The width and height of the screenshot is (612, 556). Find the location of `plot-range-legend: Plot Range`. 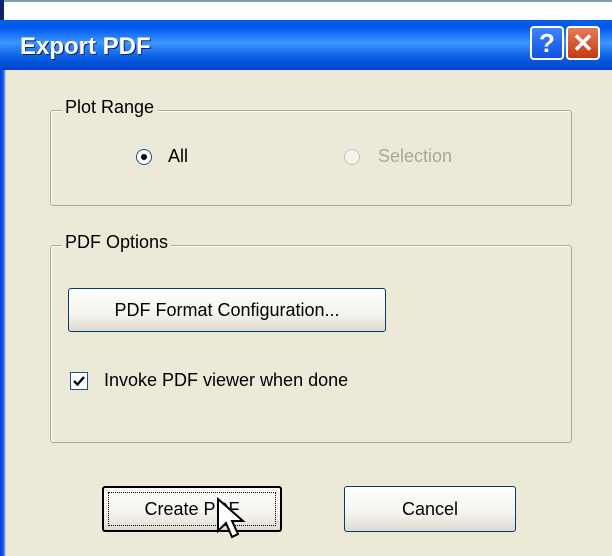

plot-range-legend: Plot Range is located at coordinates (110, 107).